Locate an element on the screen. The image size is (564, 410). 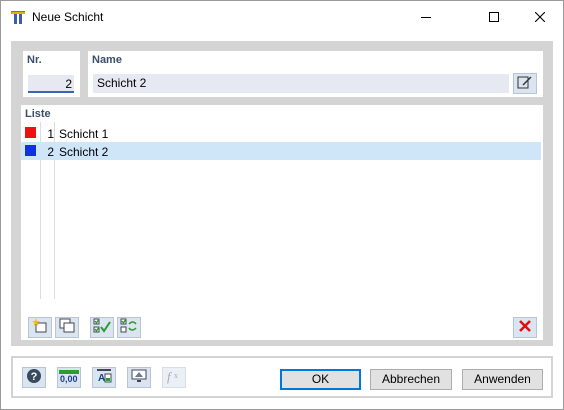
maximize-icon is located at coordinates (494, 16).